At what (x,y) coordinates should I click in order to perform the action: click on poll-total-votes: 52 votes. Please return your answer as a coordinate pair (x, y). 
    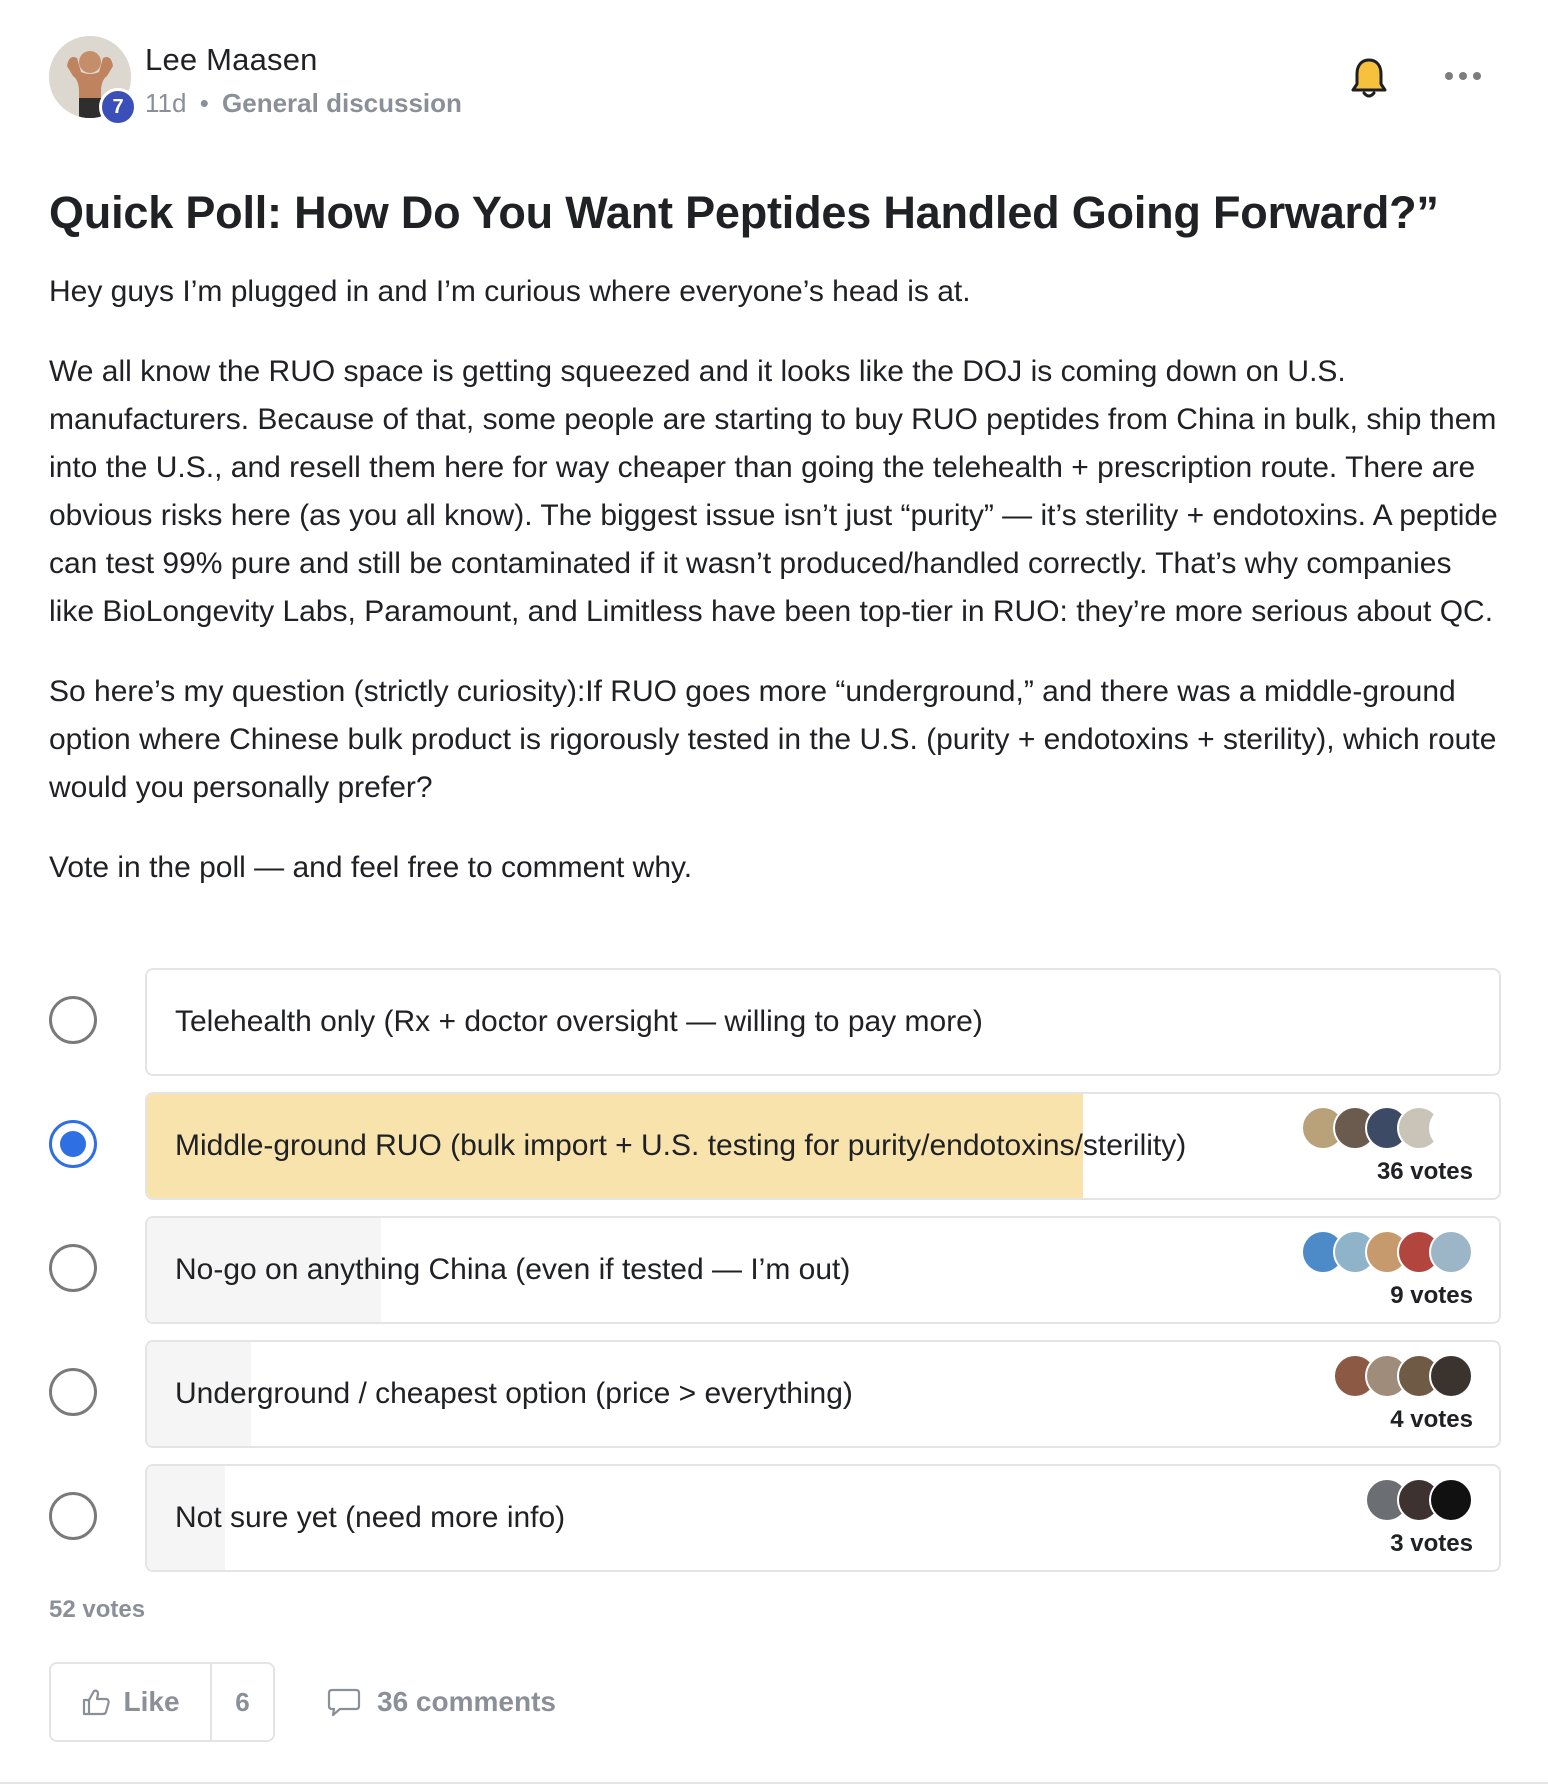
    Looking at the image, I should click on (97, 1609).